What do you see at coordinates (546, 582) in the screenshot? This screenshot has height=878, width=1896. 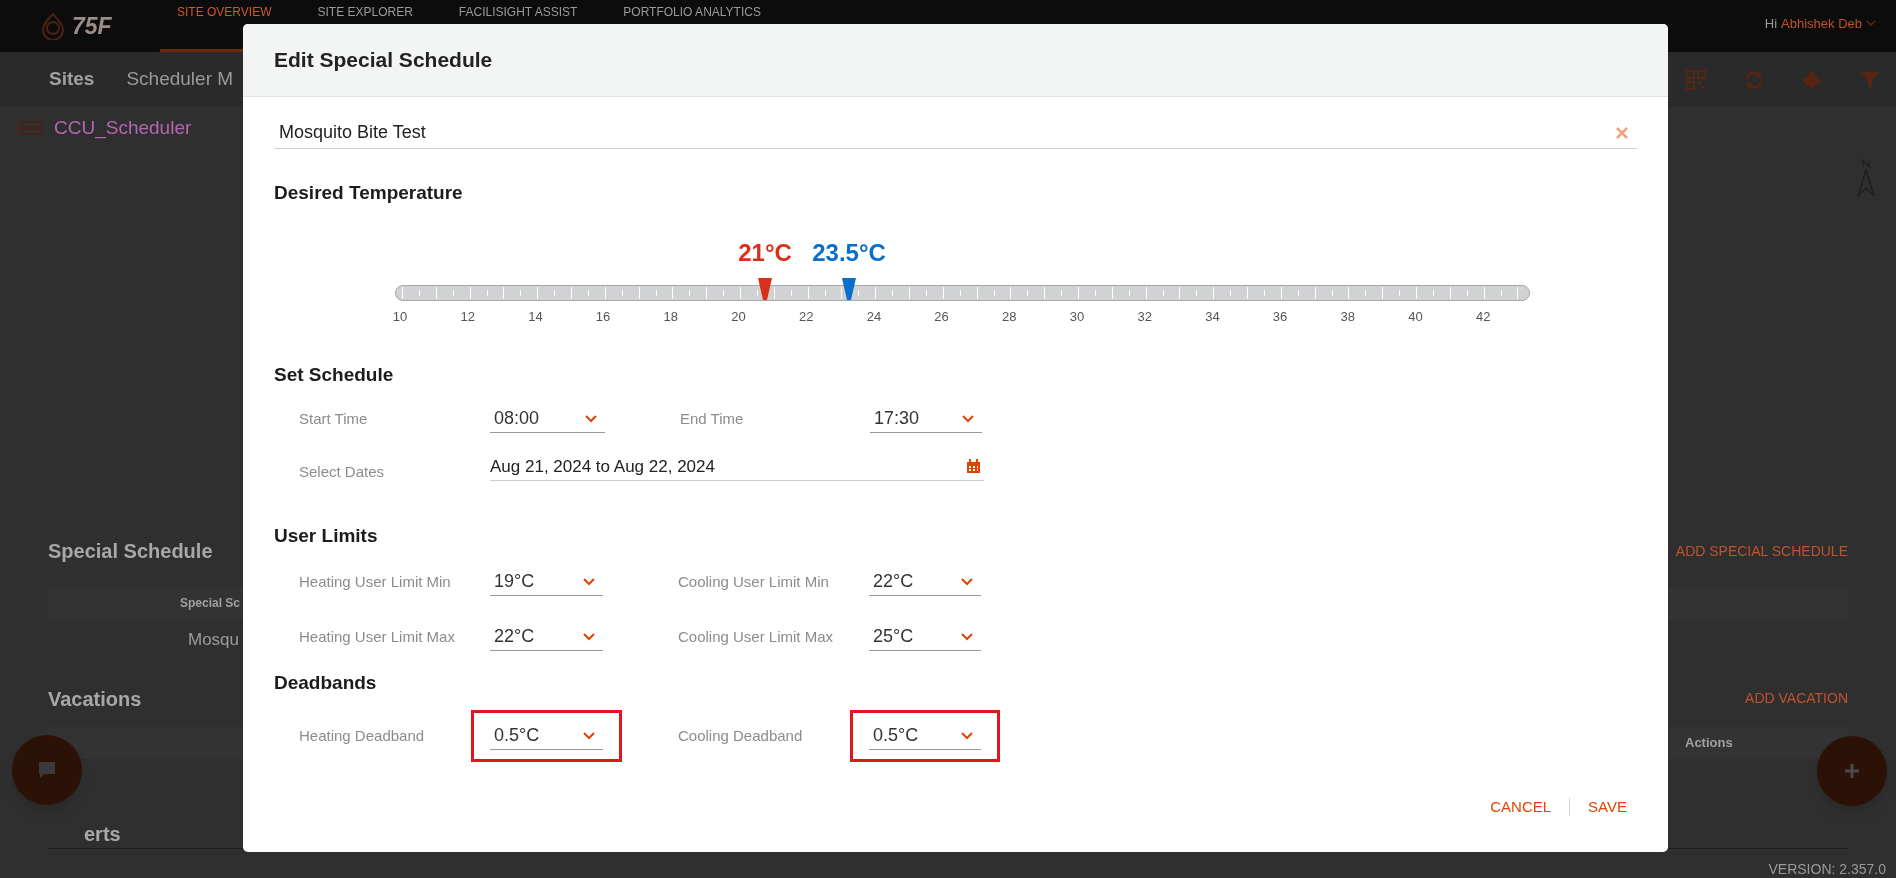 I see `dropdown: 19°C` at bounding box center [546, 582].